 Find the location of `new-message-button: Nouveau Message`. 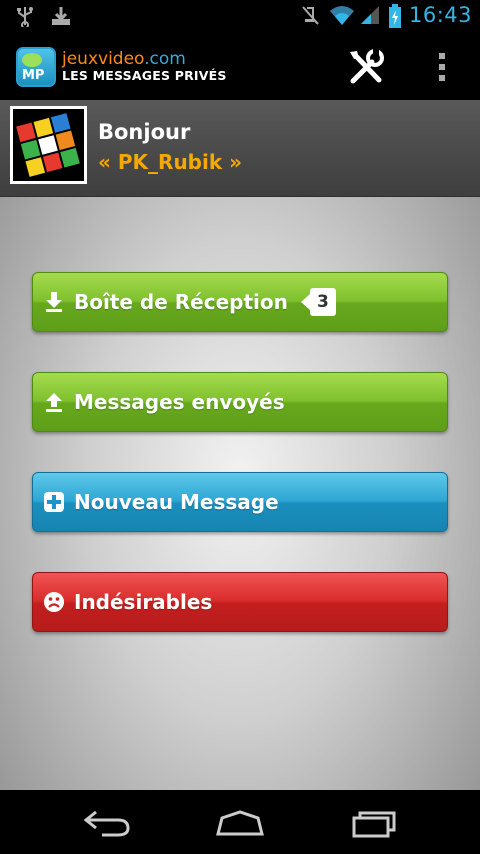

new-message-button: Nouveau Message is located at coordinates (240, 502).